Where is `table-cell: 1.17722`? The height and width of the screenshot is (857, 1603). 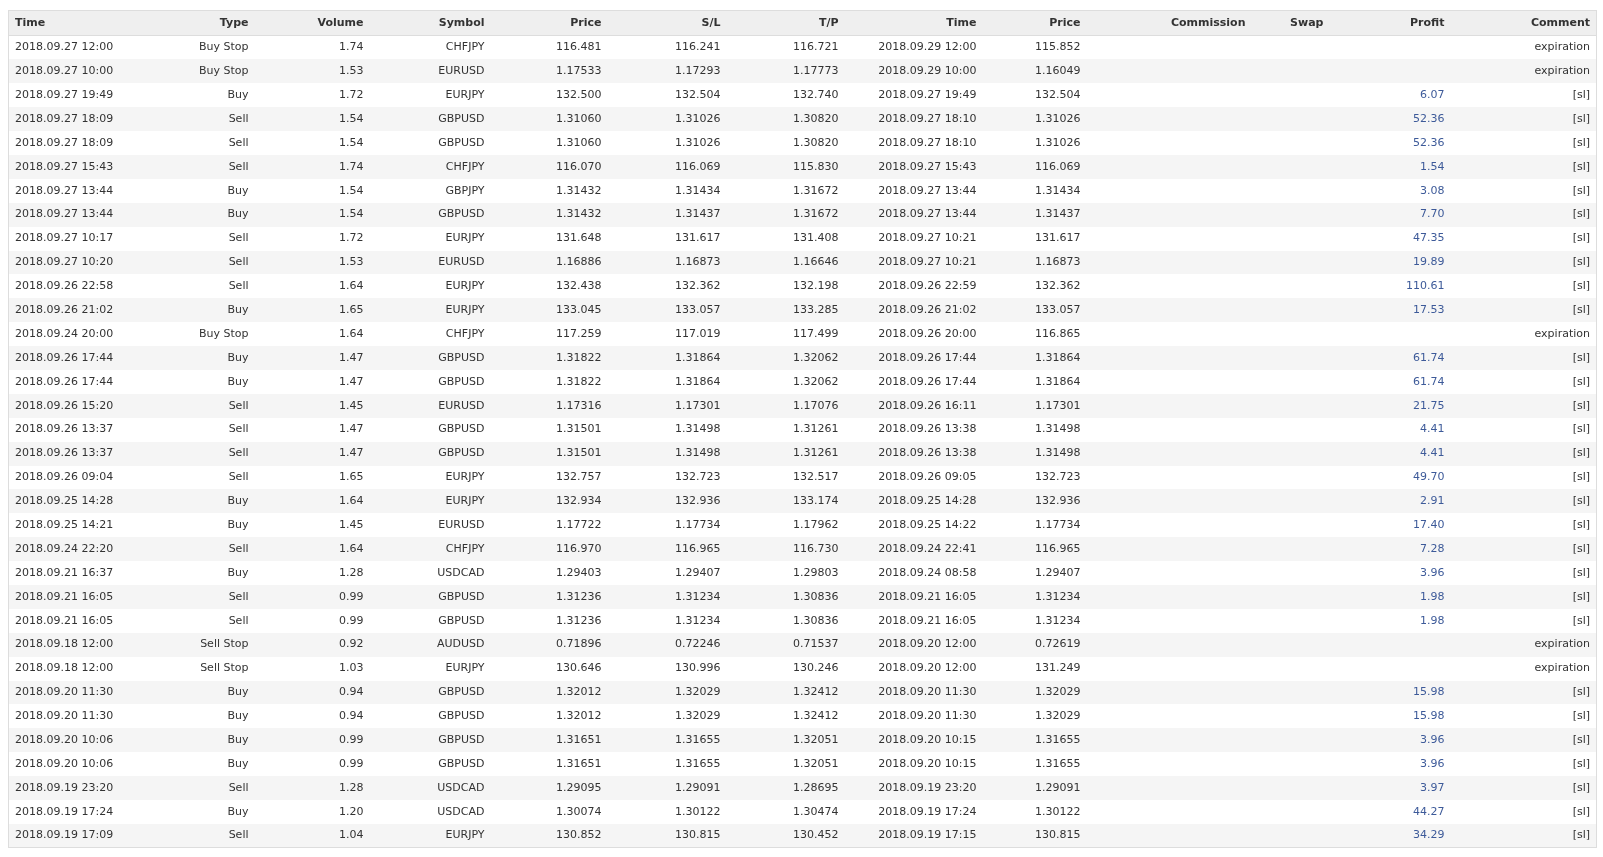 table-cell: 1.17722 is located at coordinates (549, 525).